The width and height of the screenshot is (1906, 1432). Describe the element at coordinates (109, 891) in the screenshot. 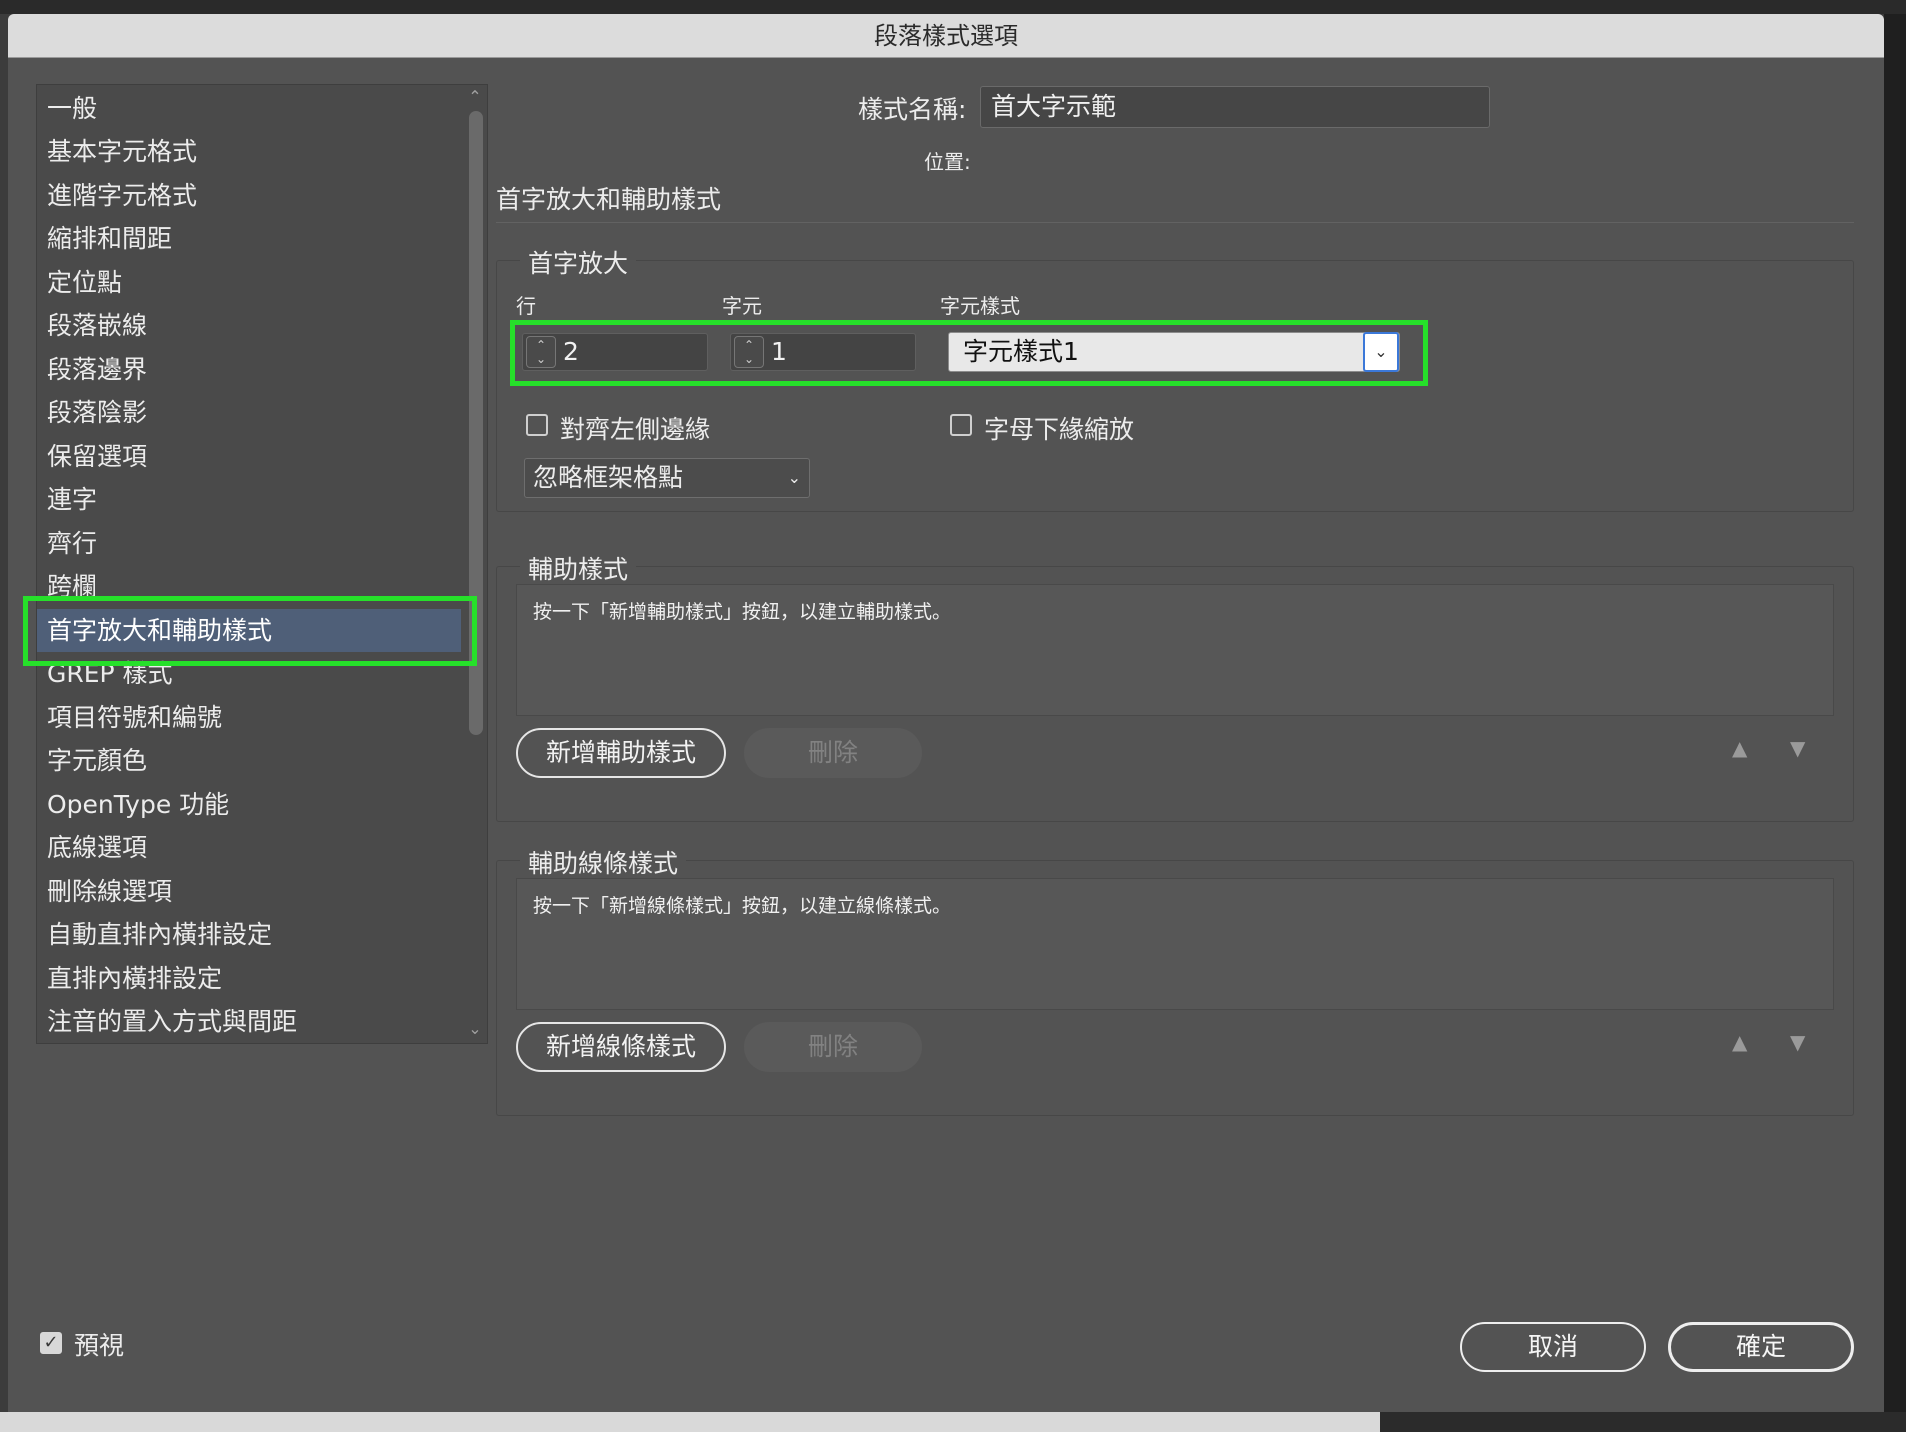

I see `sidebar-item-strikethrough-options: 刪除線選項` at that location.